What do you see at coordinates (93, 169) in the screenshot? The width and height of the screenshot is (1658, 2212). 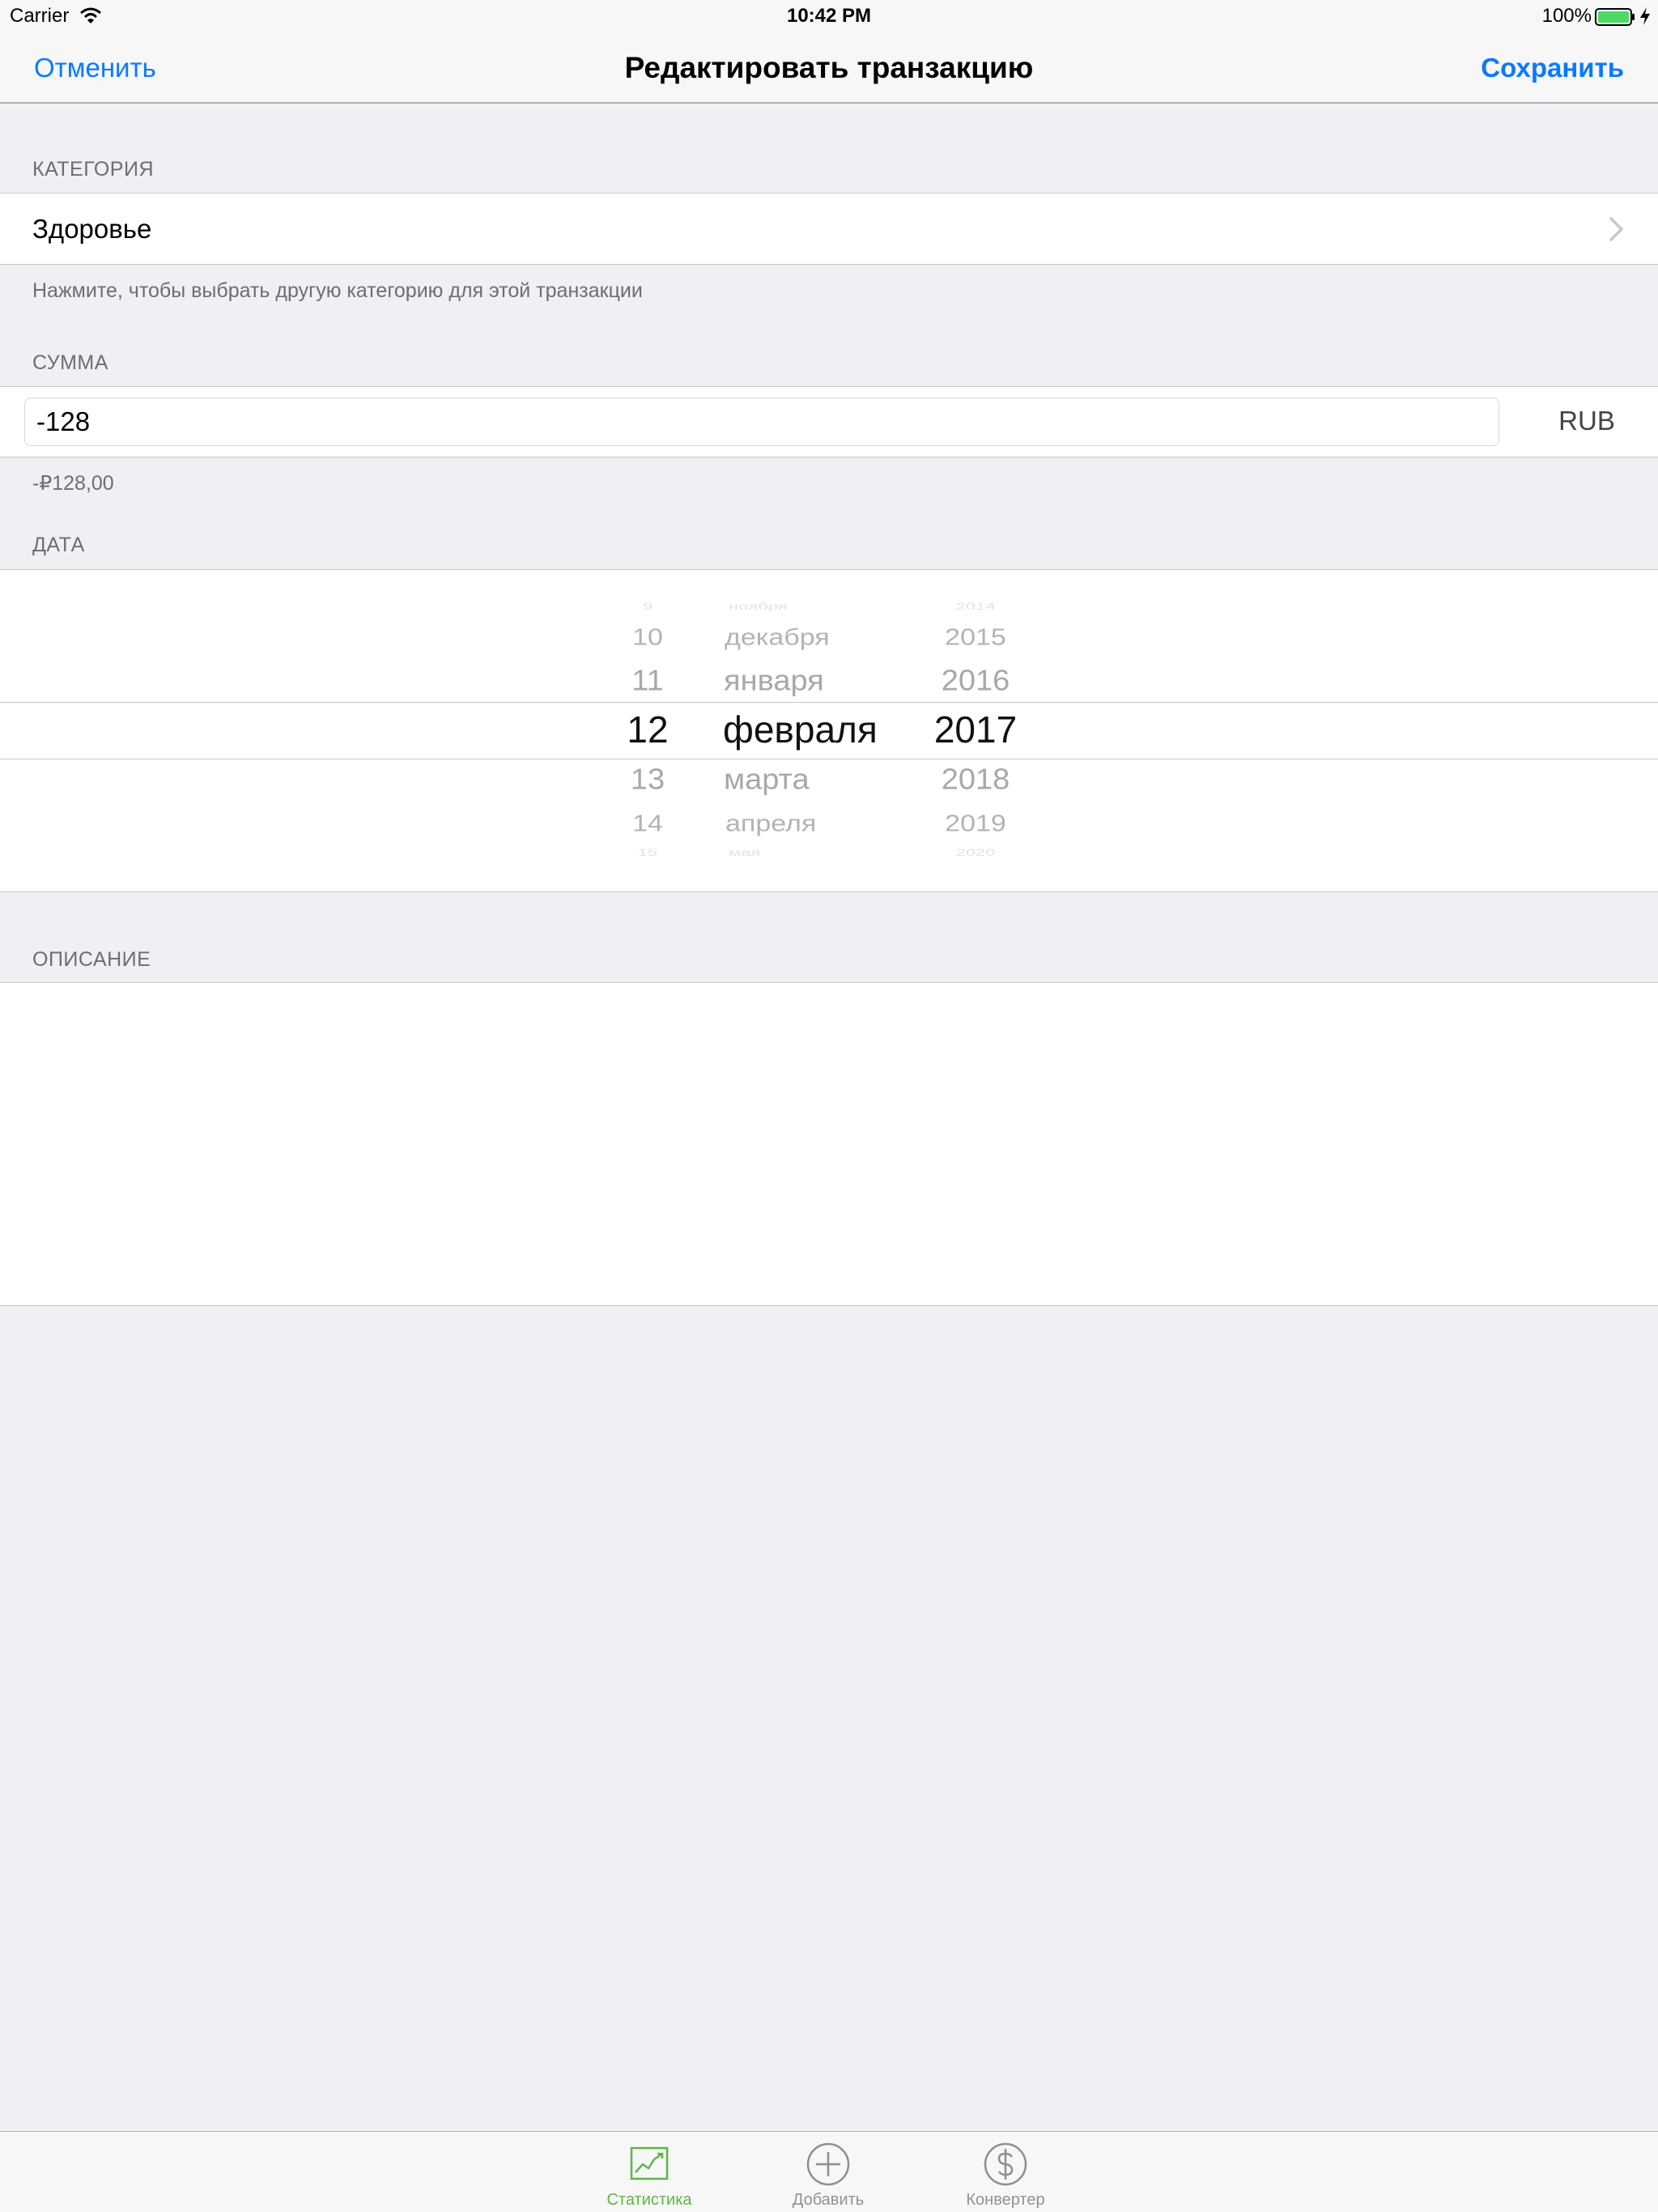 I see `category-section-header: КАТЕГОРИЯ` at bounding box center [93, 169].